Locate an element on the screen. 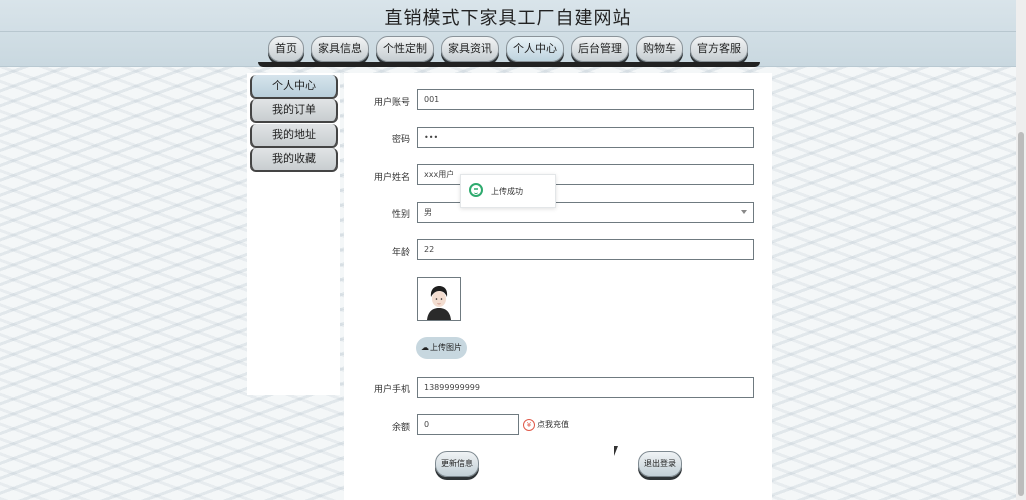 This screenshot has width=1026, height=500. age-input is located at coordinates (585, 249).